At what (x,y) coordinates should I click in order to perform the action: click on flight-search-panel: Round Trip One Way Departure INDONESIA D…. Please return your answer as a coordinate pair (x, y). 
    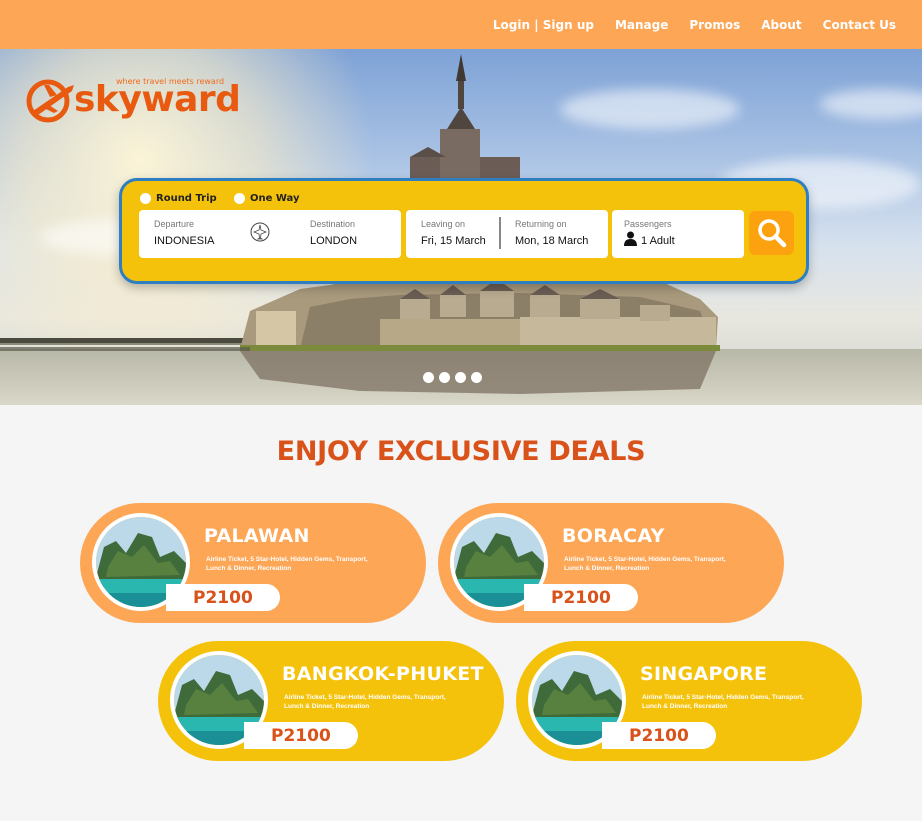
    Looking at the image, I should click on (464, 231).